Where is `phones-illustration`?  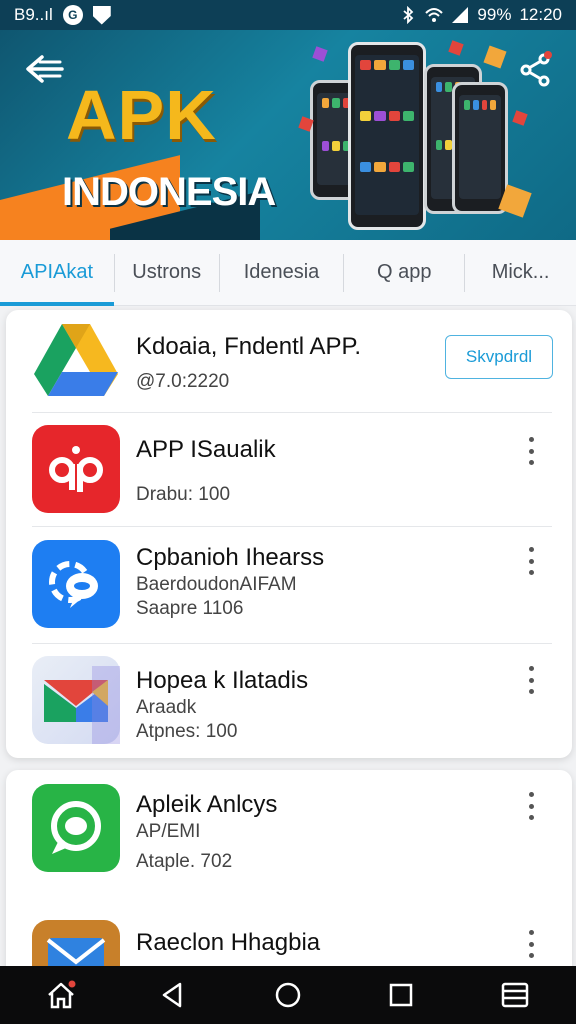
phones-illustration is located at coordinates (419, 136).